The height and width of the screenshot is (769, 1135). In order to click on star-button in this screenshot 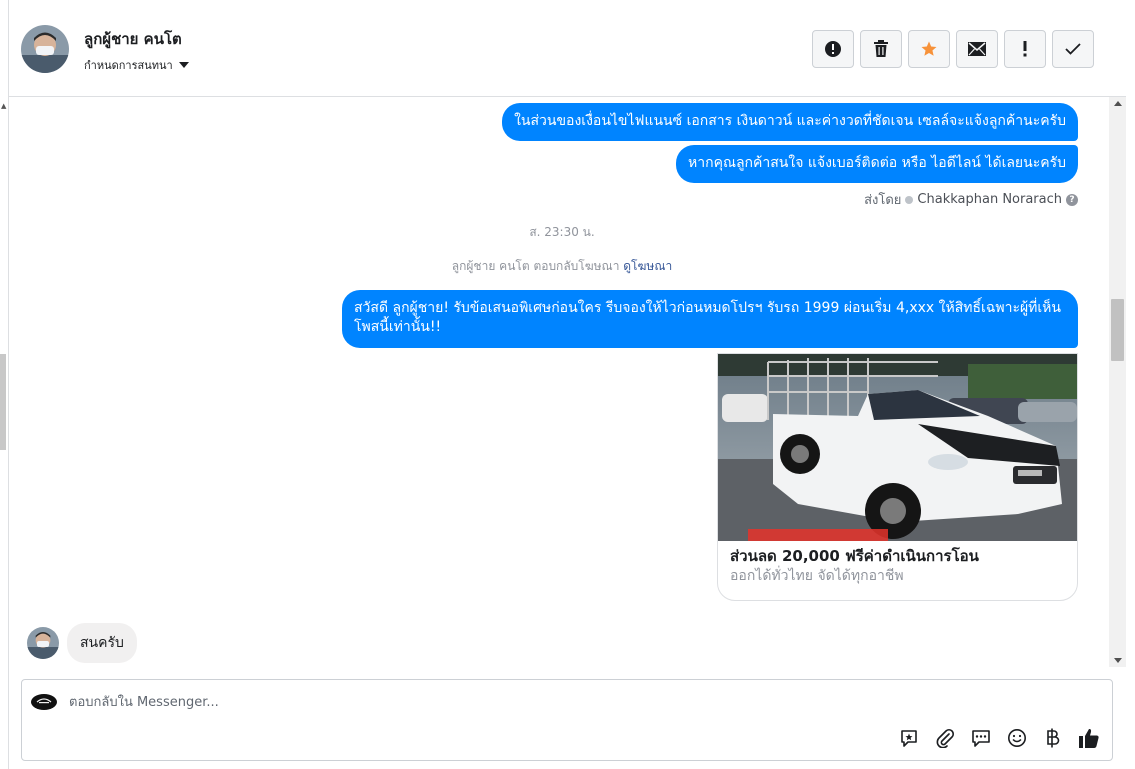, I will do `click(929, 49)`.